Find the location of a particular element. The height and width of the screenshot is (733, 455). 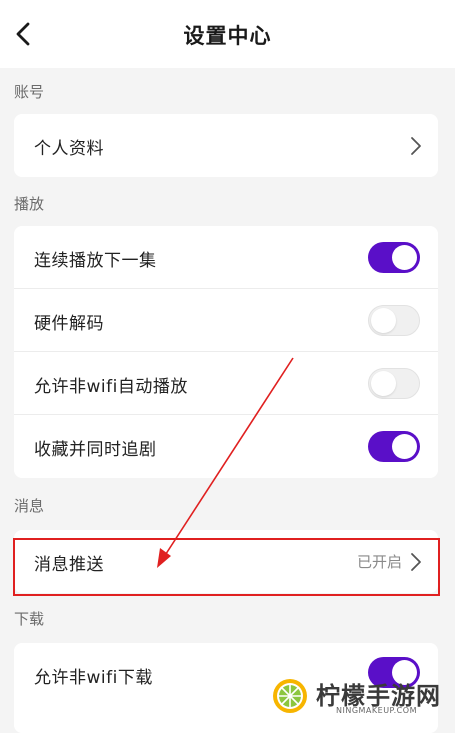

row-label: 连续播放下一集 is located at coordinates (95, 261).